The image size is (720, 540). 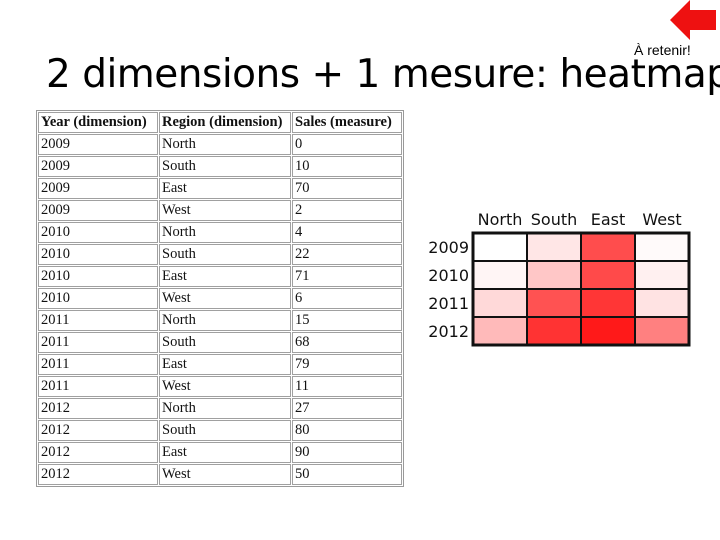 I want to click on y-tick-label: 2011, so click(x=448, y=303).